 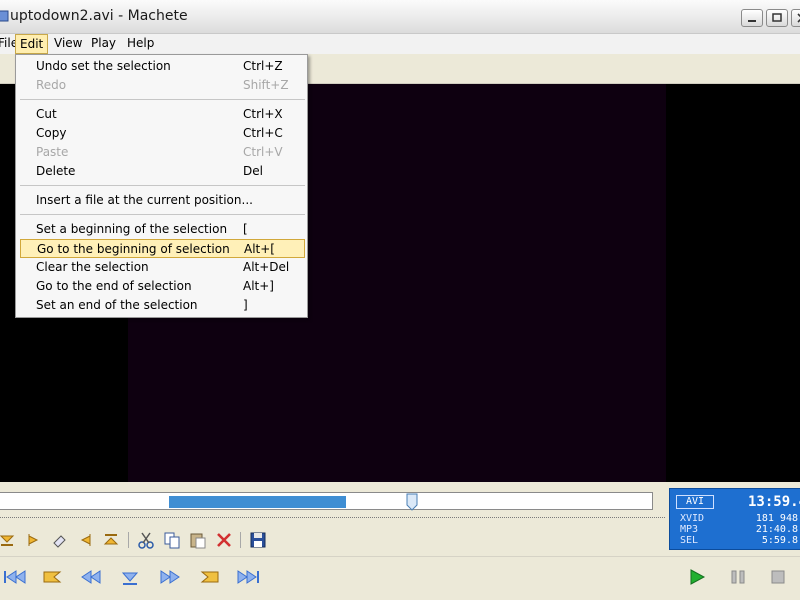 What do you see at coordinates (198, 540) in the screenshot?
I see `paste-icon` at bounding box center [198, 540].